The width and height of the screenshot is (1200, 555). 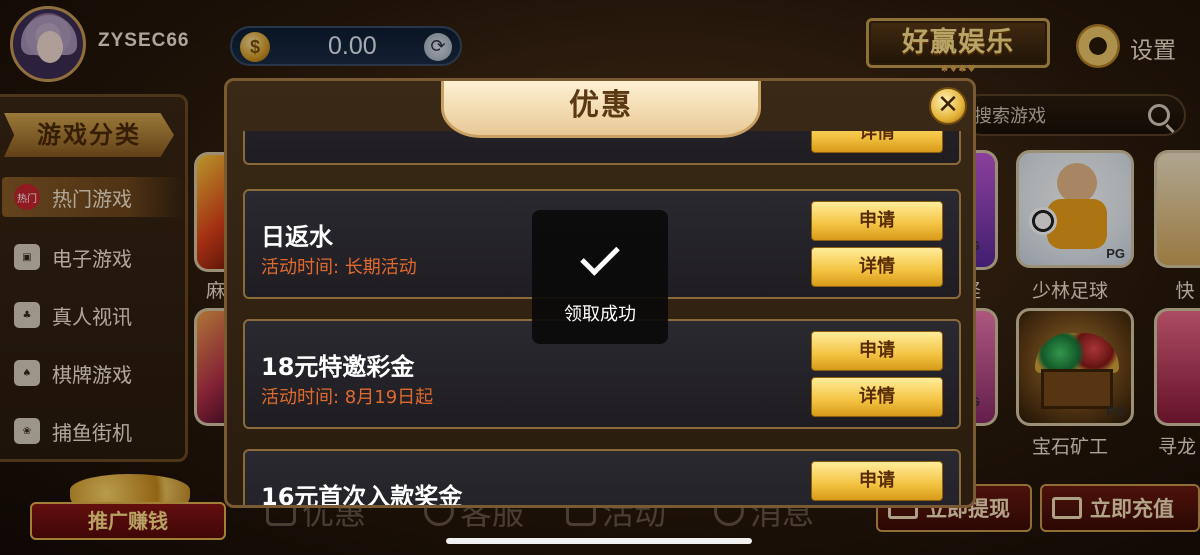 What do you see at coordinates (297, 237) in the screenshot?
I see `promo-name: 日返水` at bounding box center [297, 237].